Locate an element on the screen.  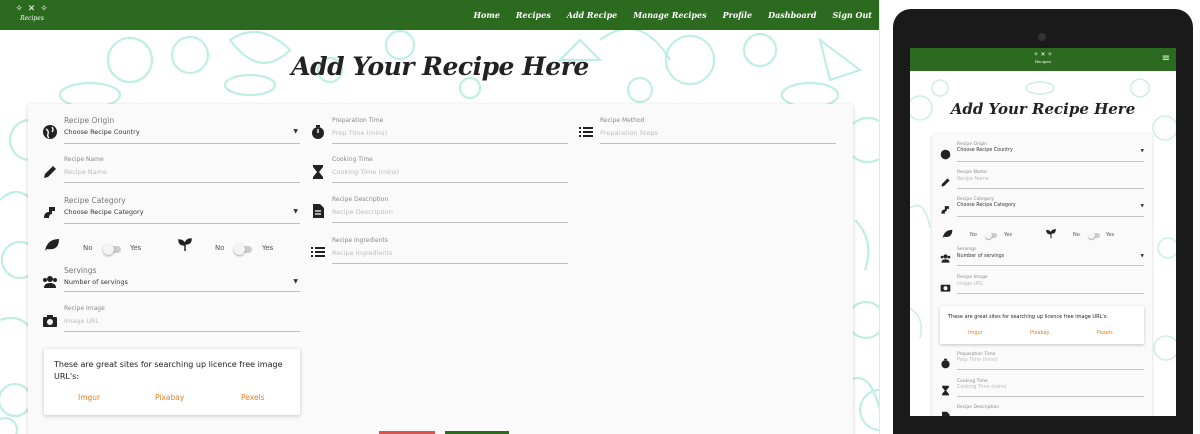
logo-mark: ✧ ✕ ✧ is located at coordinates (1043, 54).